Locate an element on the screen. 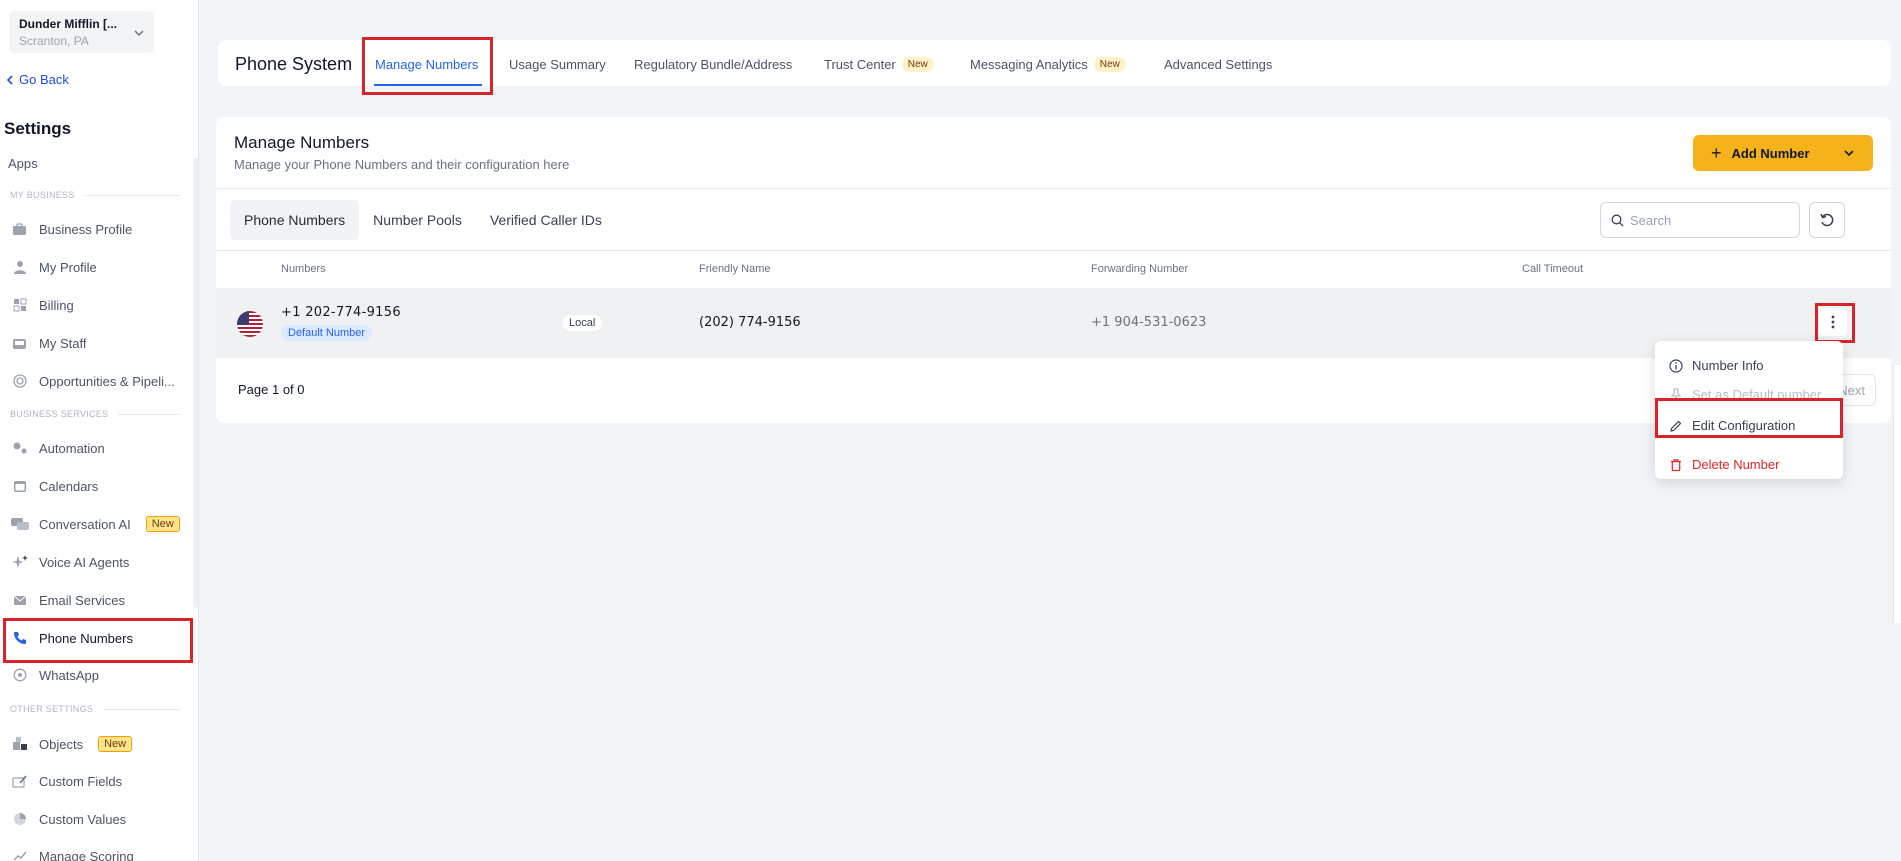 This screenshot has width=1901, height=861. sidebar-item-manage-scoring: Manage Scoring is located at coordinates (100, 852).